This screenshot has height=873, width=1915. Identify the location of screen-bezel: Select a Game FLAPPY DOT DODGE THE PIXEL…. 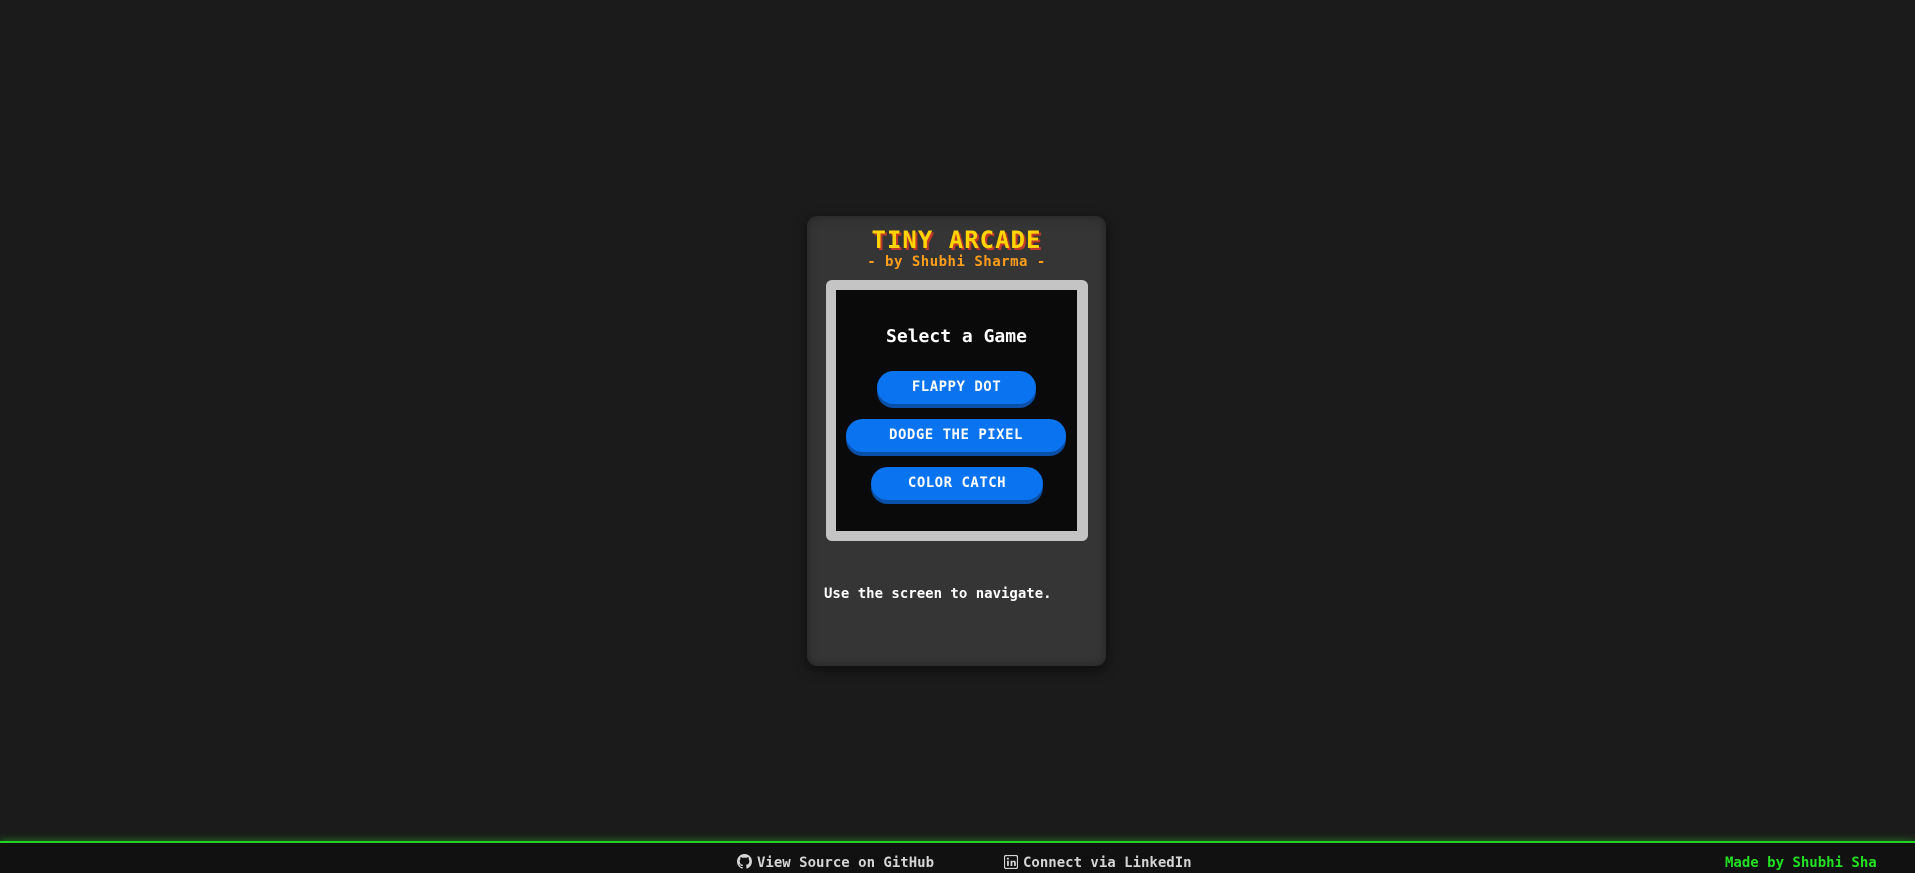
(957, 410).